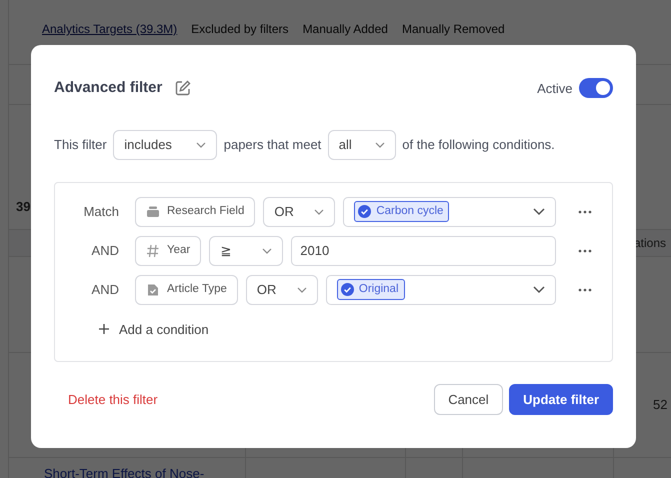 The width and height of the screenshot is (671, 478). Describe the element at coordinates (113, 400) in the screenshot. I see `delete-filter-link: Delete this filter` at that location.